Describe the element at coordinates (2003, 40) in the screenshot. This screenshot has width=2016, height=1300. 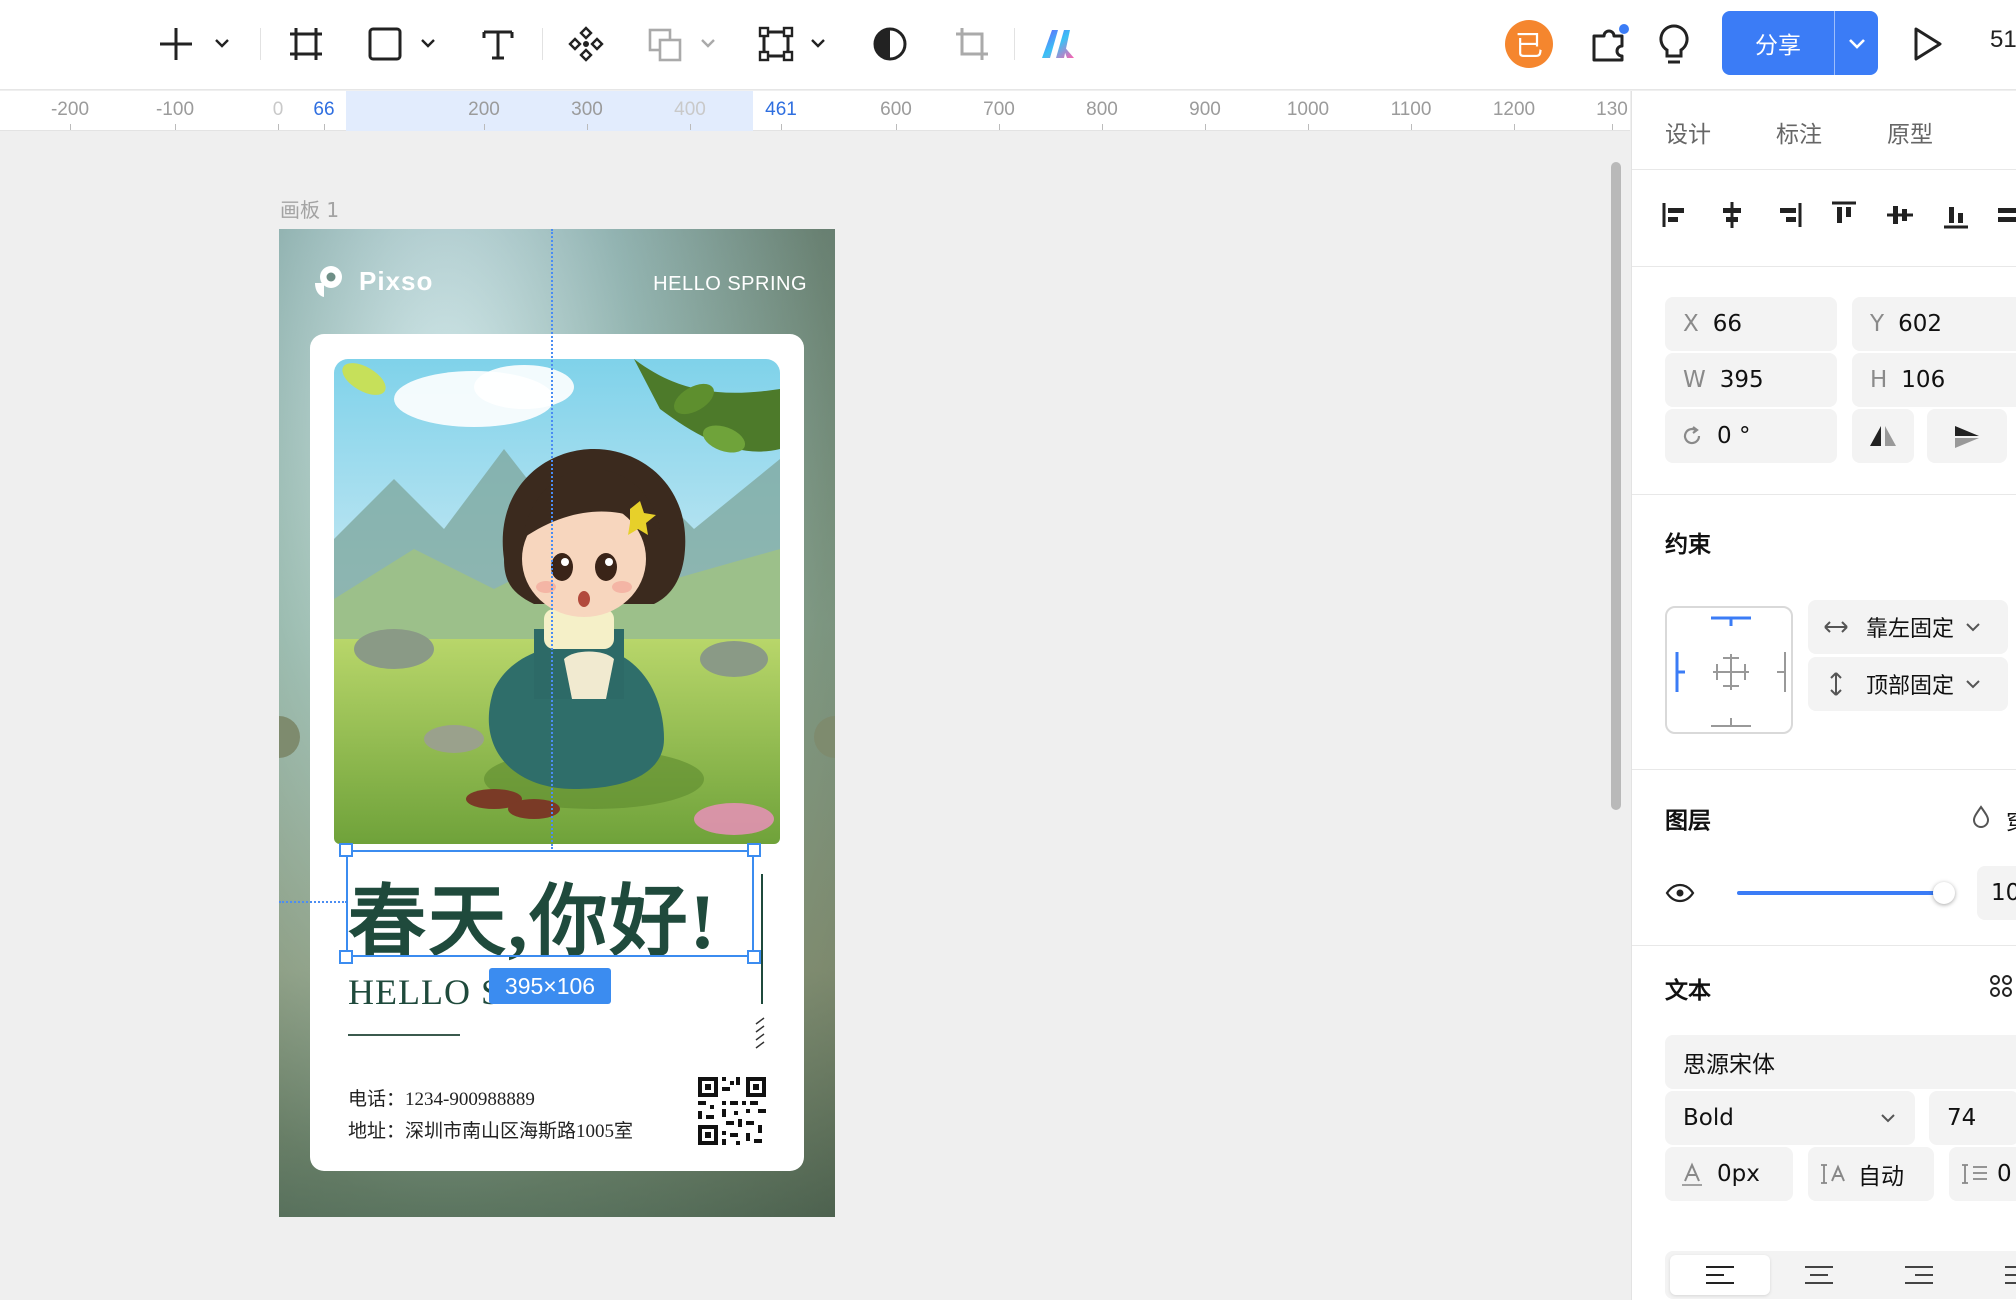
I see `zoom-level: 51` at that location.